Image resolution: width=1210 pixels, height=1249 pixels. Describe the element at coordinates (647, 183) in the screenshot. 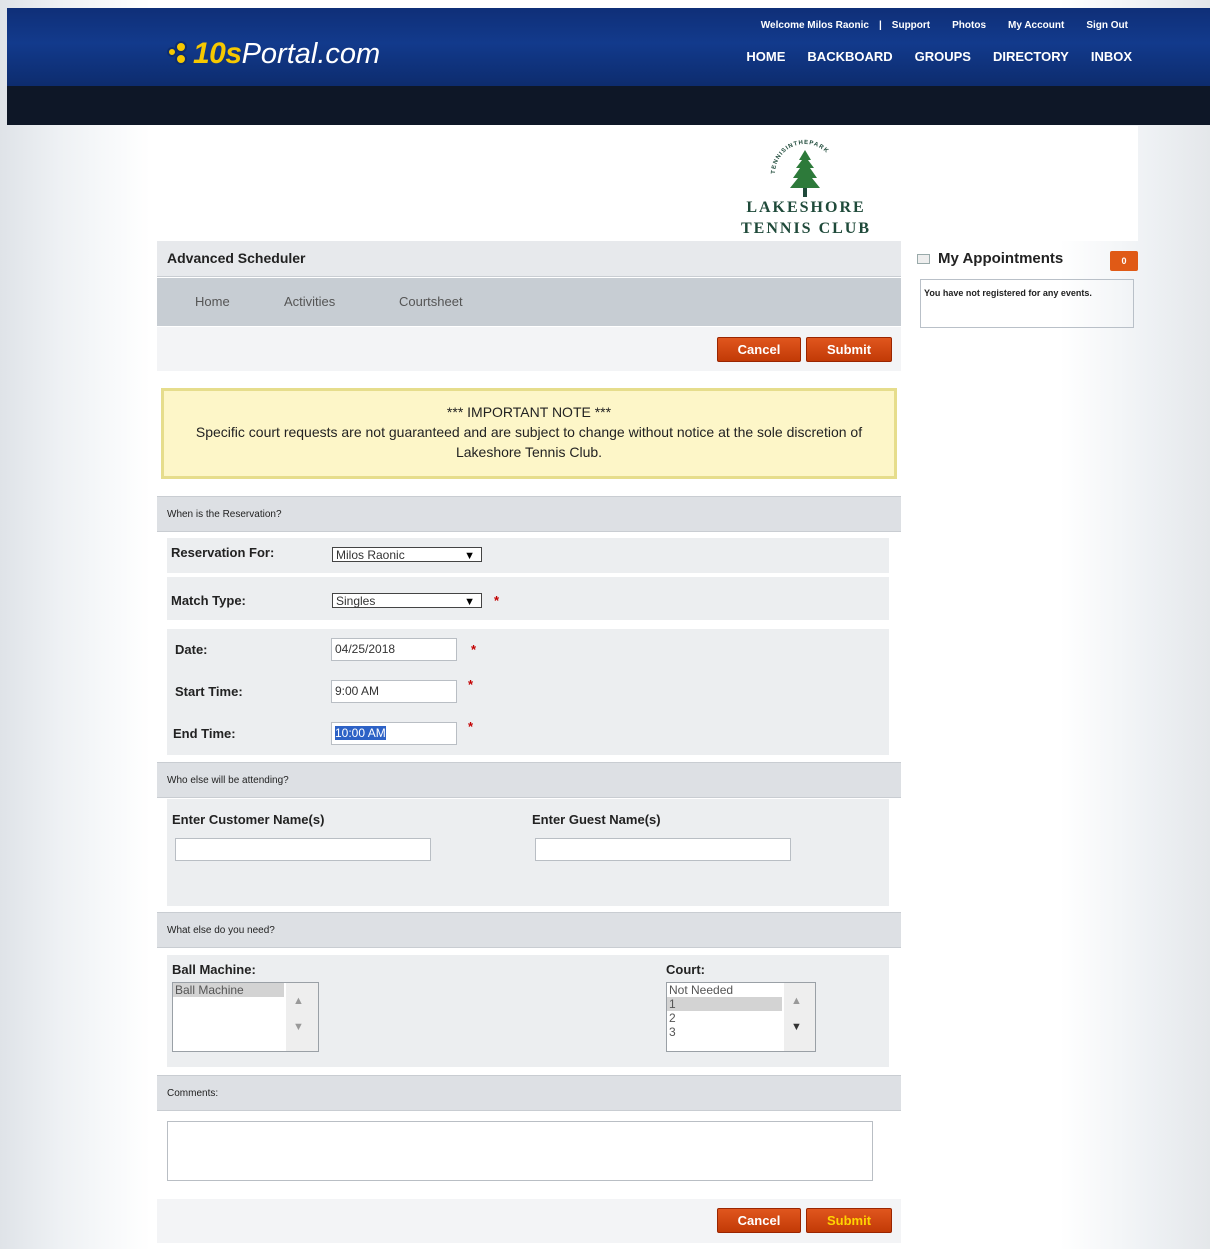

I see `club-logo: TENNISINTHEPARK Lakeshore Tennis Club` at that location.